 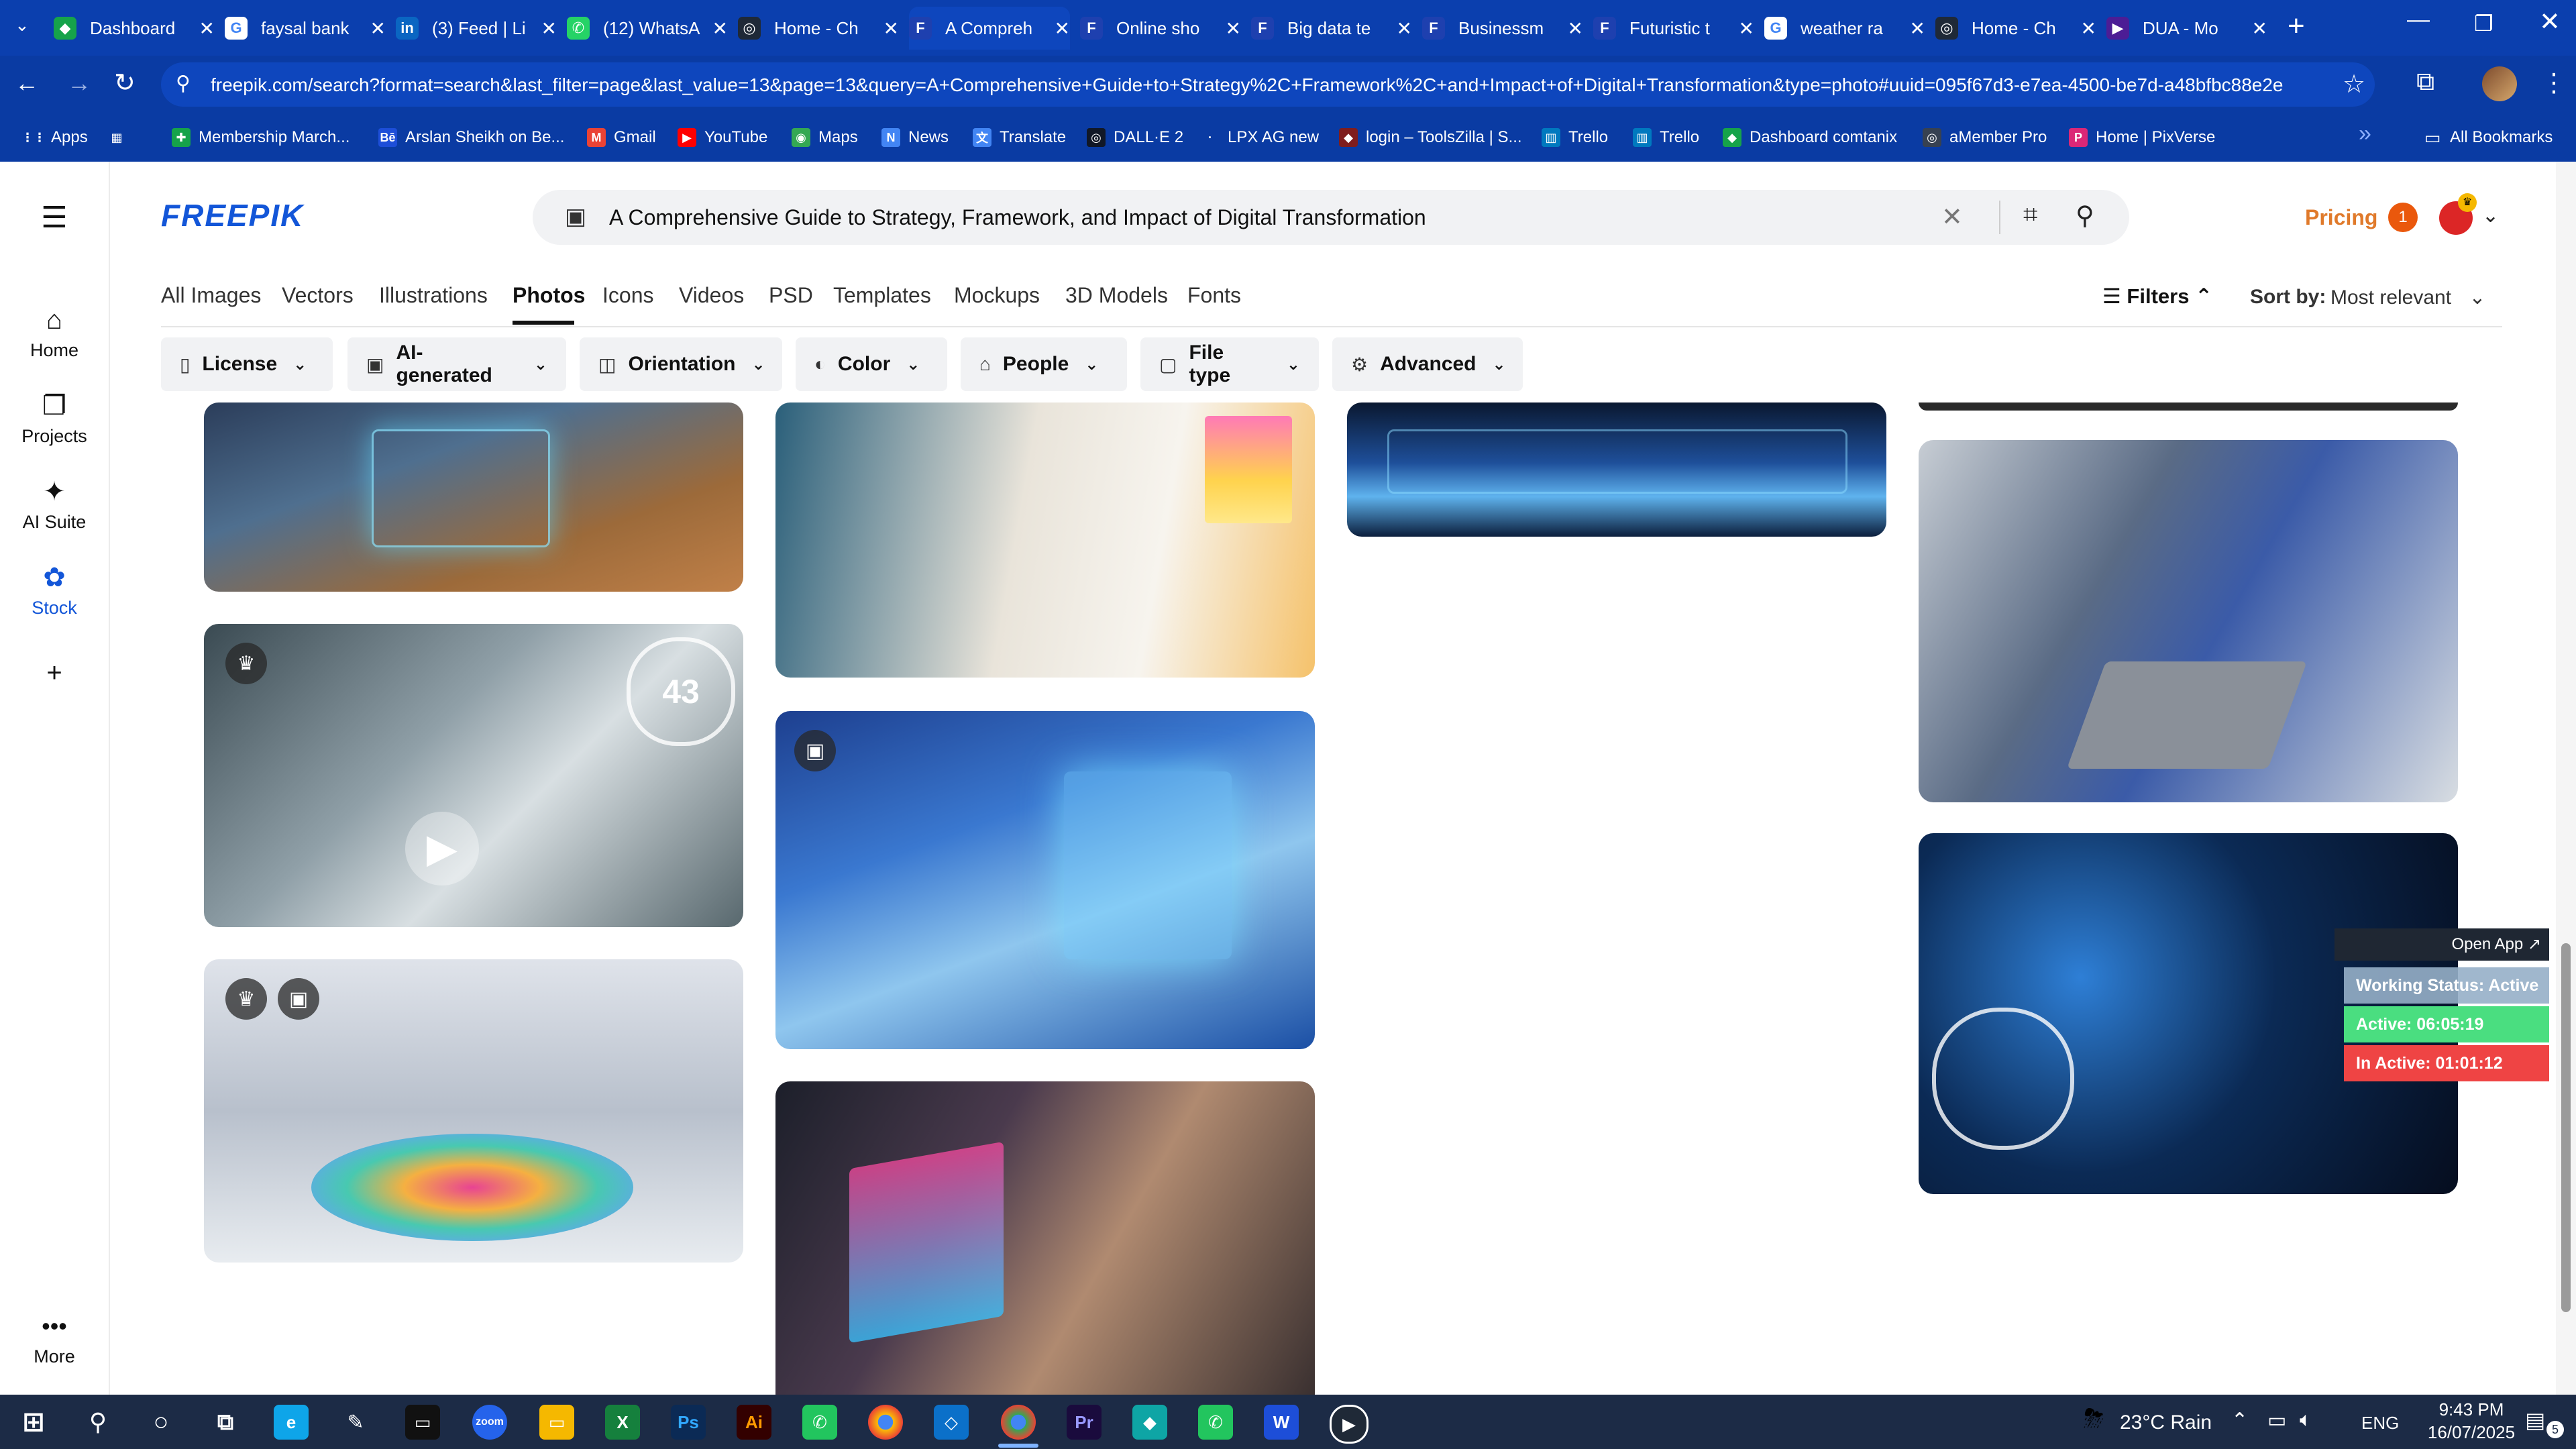 I want to click on browser-tab: ◎ Home - Ch ✕, so click(x=2015, y=28).